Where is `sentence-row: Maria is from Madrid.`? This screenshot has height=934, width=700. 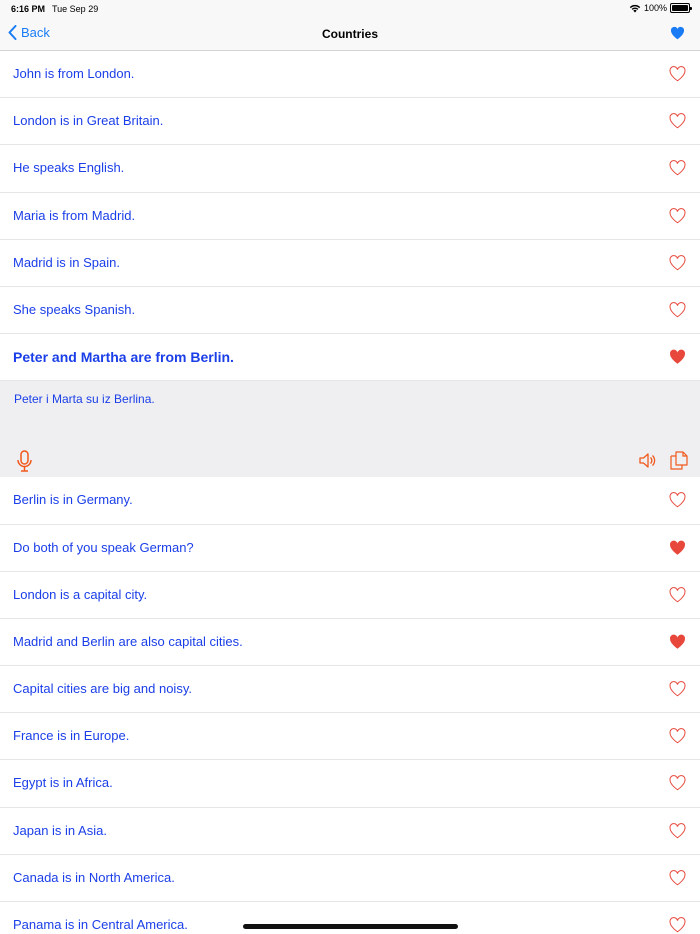
sentence-row: Maria is from Madrid. is located at coordinates (350, 216).